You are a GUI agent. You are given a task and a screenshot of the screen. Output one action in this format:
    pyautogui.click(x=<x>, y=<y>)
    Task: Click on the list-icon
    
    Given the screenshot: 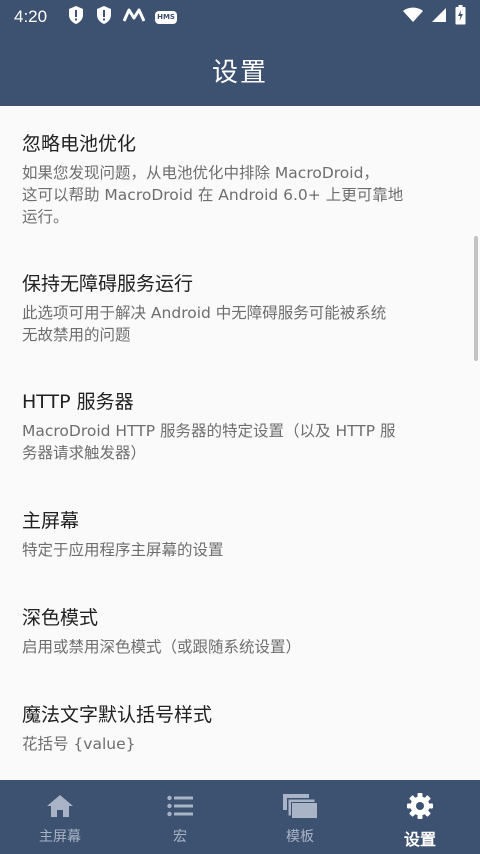 What is the action you would take?
    pyautogui.click(x=180, y=806)
    